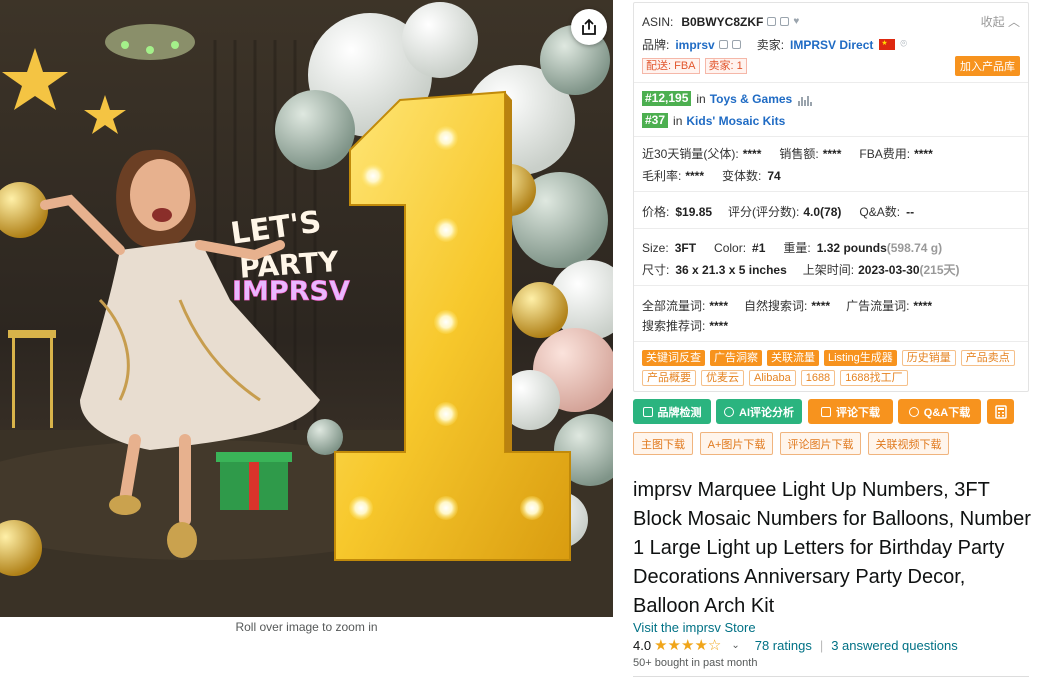 The width and height of the screenshot is (1046, 684). Describe the element at coordinates (723, 44) in the screenshot. I see `copy-brand-icon` at that location.